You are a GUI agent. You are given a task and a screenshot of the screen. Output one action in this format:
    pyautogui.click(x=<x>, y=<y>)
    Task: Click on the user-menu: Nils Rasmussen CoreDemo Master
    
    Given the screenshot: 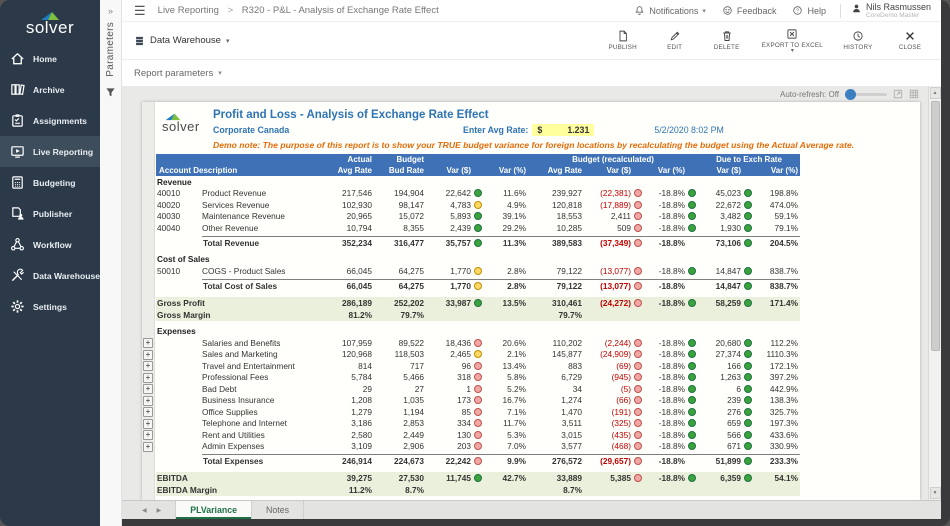 What is the action you would take?
    pyautogui.click(x=891, y=11)
    